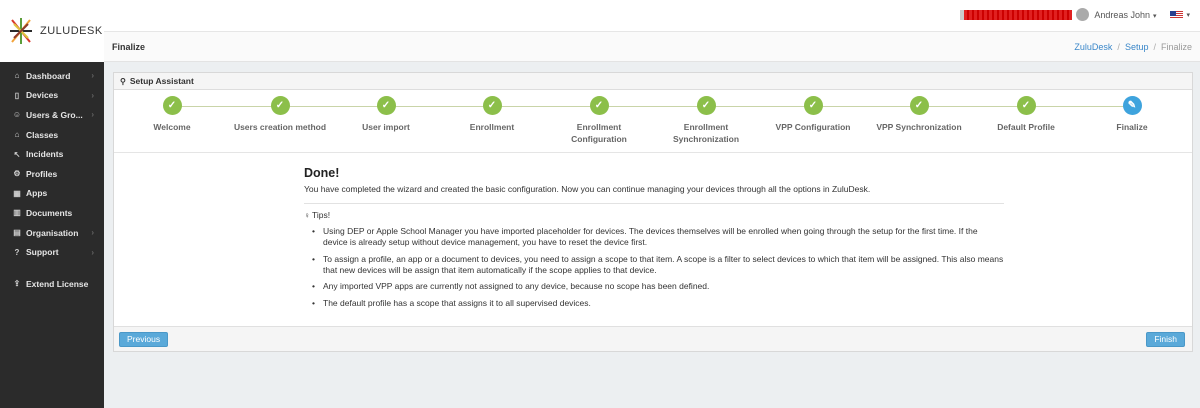 Image resolution: width=1200 pixels, height=408 pixels. What do you see at coordinates (1132, 127) in the screenshot?
I see `wizard-step-label: Finalize` at bounding box center [1132, 127].